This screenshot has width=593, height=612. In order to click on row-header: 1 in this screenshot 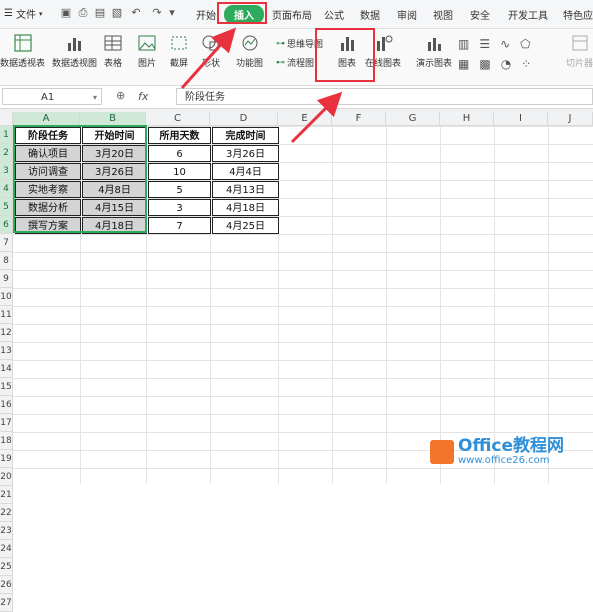, I will do `click(6, 135)`.